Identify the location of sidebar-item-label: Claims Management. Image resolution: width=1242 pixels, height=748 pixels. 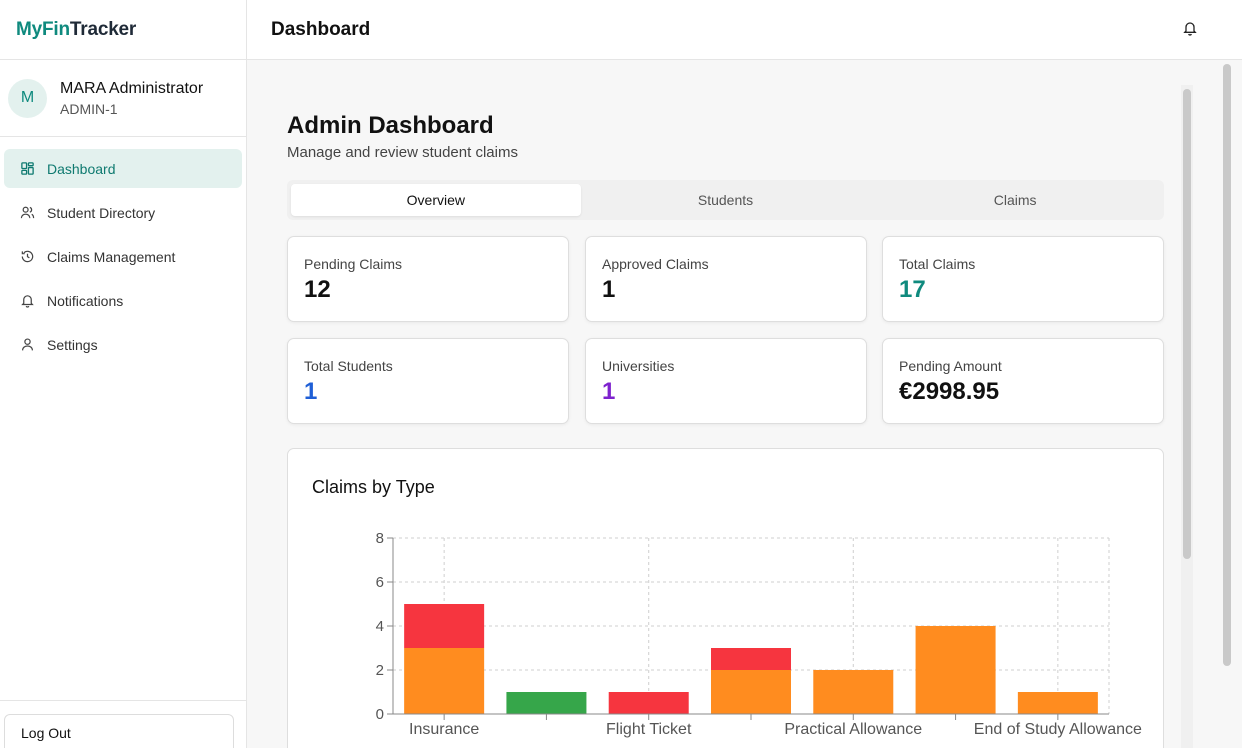
(111, 256).